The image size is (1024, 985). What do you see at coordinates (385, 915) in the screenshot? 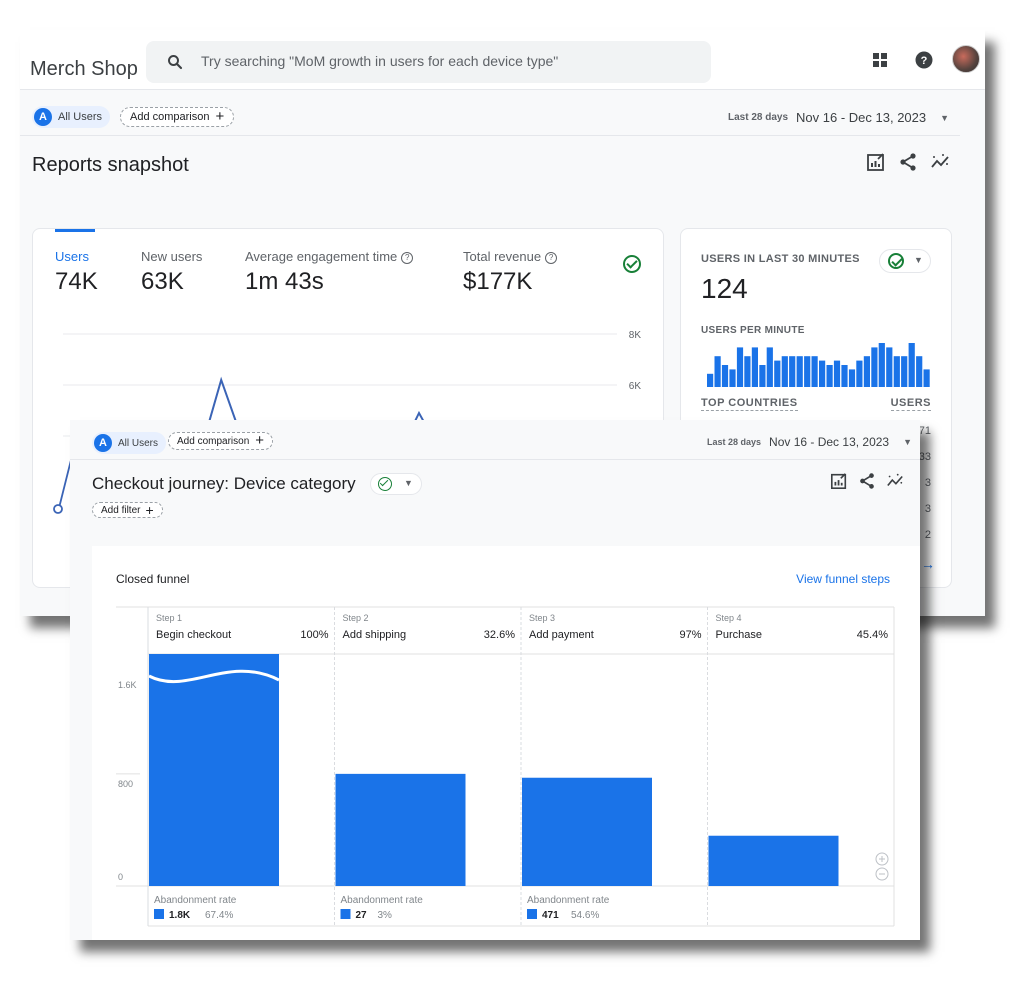
I see `abandonment-rate: 3%` at bounding box center [385, 915].